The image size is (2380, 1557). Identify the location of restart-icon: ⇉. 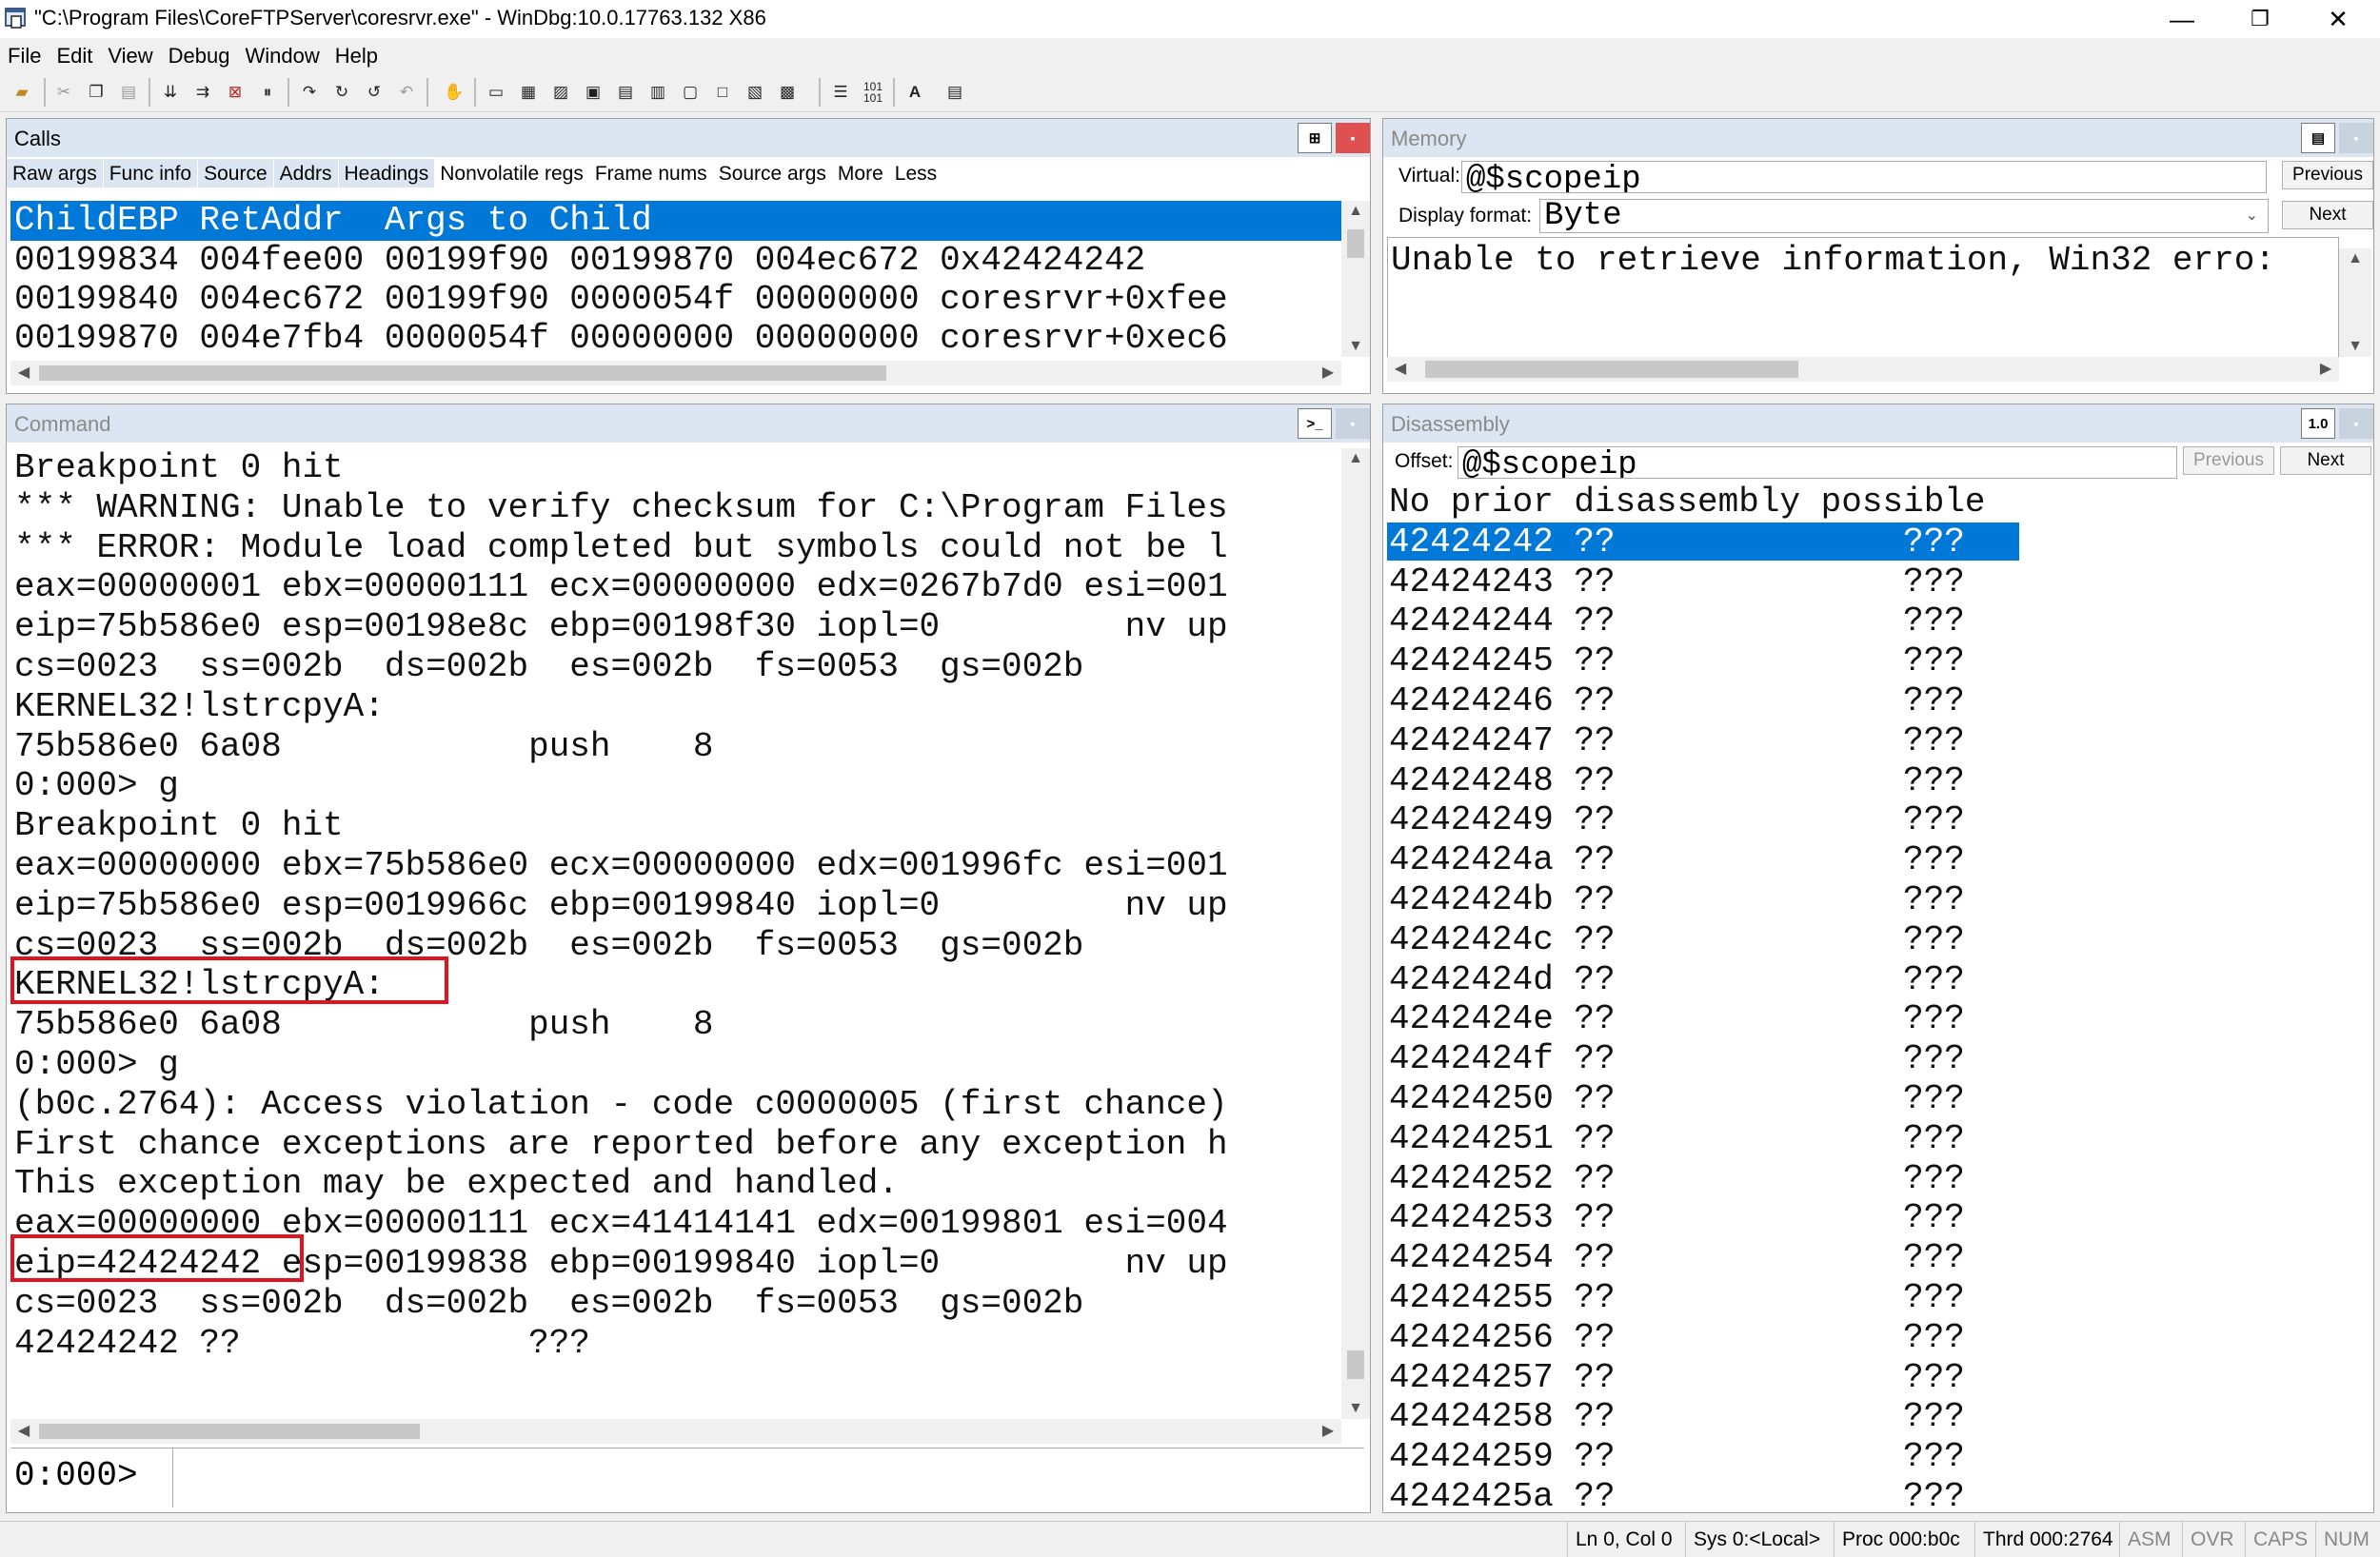
(202, 93).